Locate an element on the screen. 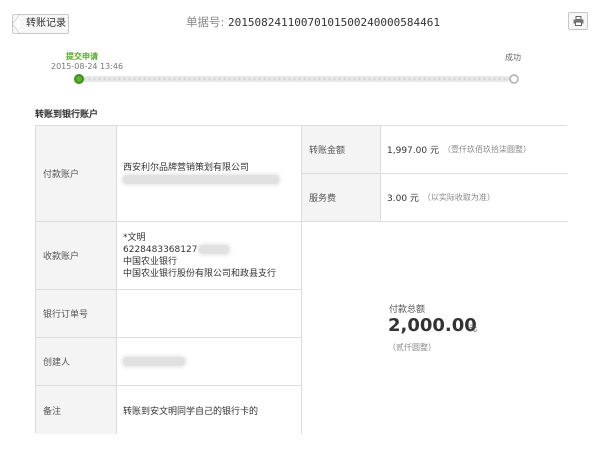 The height and width of the screenshot is (455, 600). amount-in-words: （壹仟玖佰玖拾柒圆整） is located at coordinates (486, 149).